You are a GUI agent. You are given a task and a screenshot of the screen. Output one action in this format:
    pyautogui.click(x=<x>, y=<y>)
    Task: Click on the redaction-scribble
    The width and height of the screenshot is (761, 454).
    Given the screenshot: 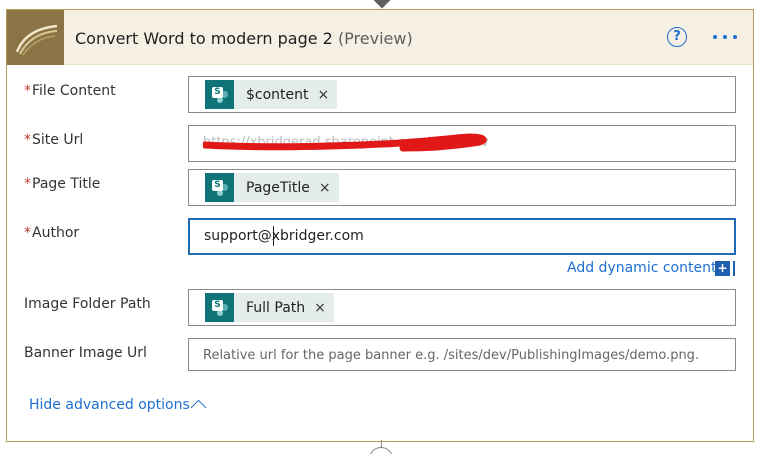 What is the action you would take?
    pyautogui.click(x=345, y=142)
    